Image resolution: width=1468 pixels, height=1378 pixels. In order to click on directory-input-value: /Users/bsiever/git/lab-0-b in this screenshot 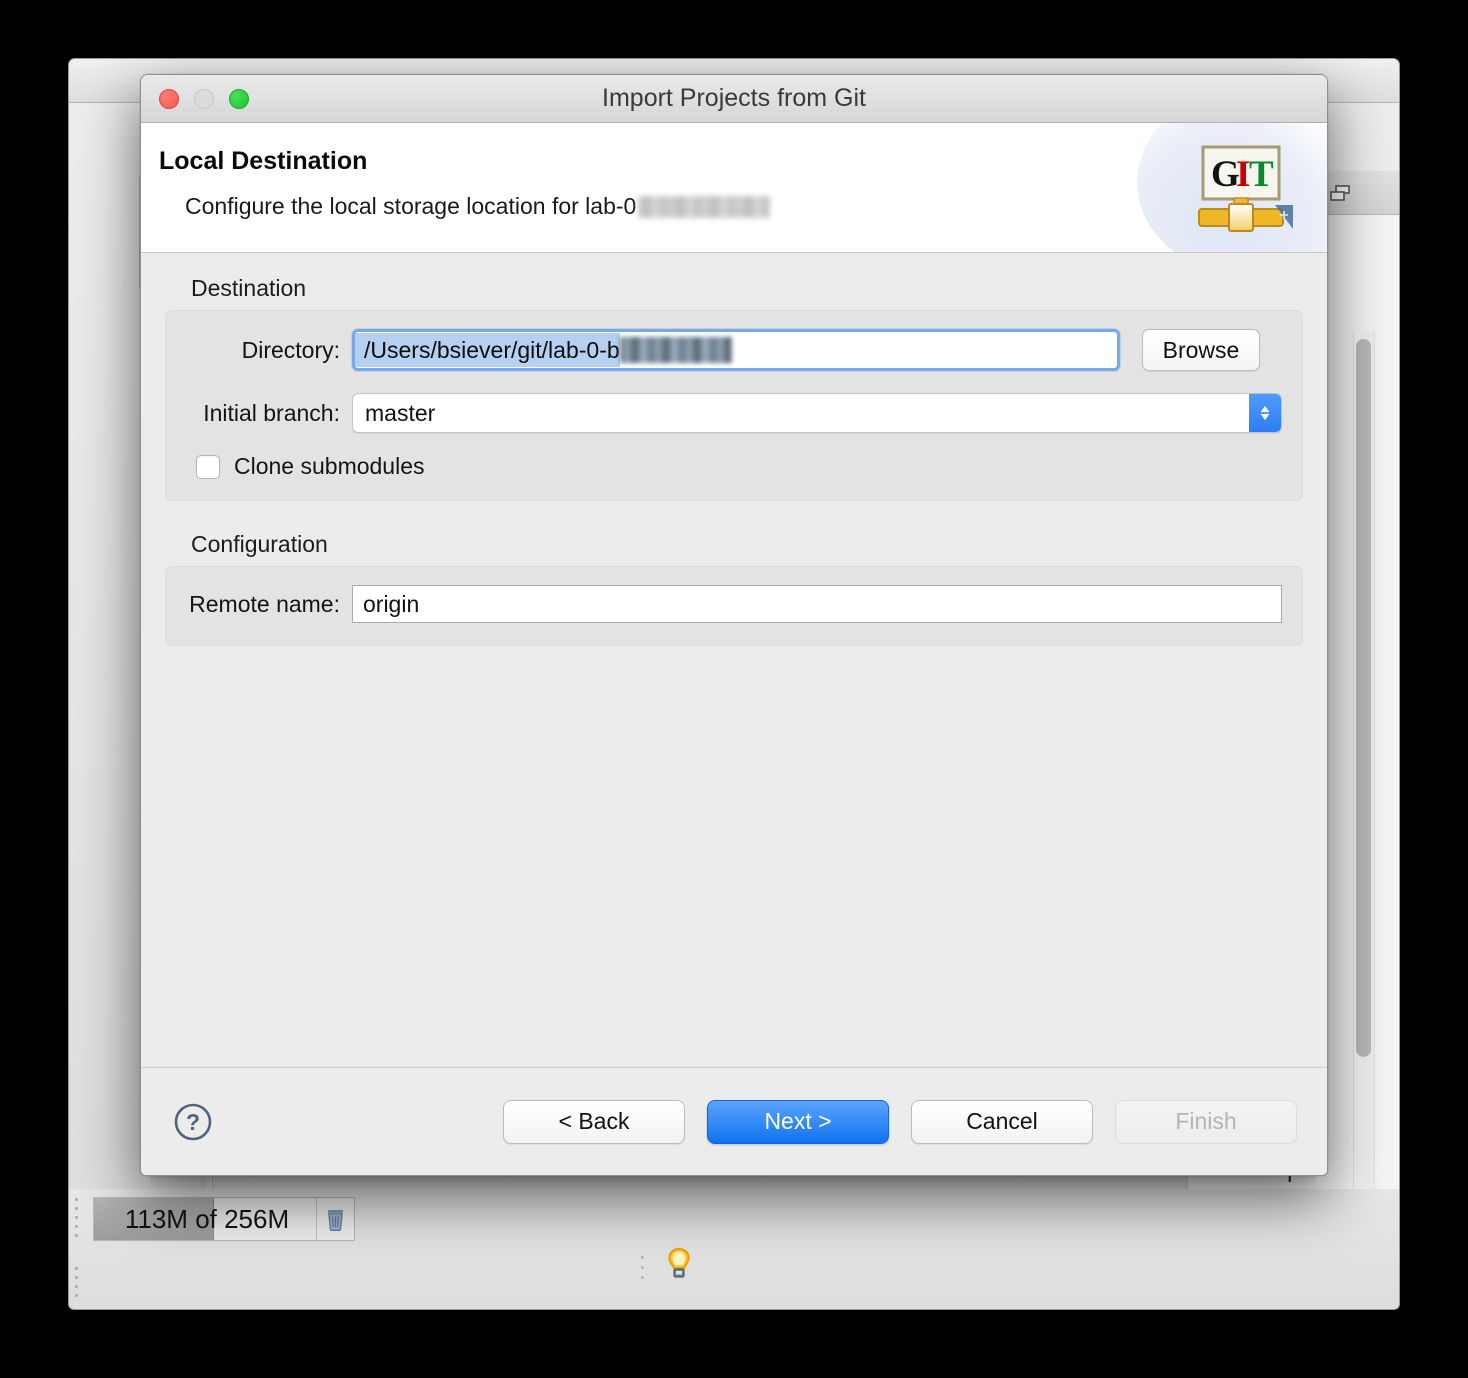, I will do `click(487, 350)`.